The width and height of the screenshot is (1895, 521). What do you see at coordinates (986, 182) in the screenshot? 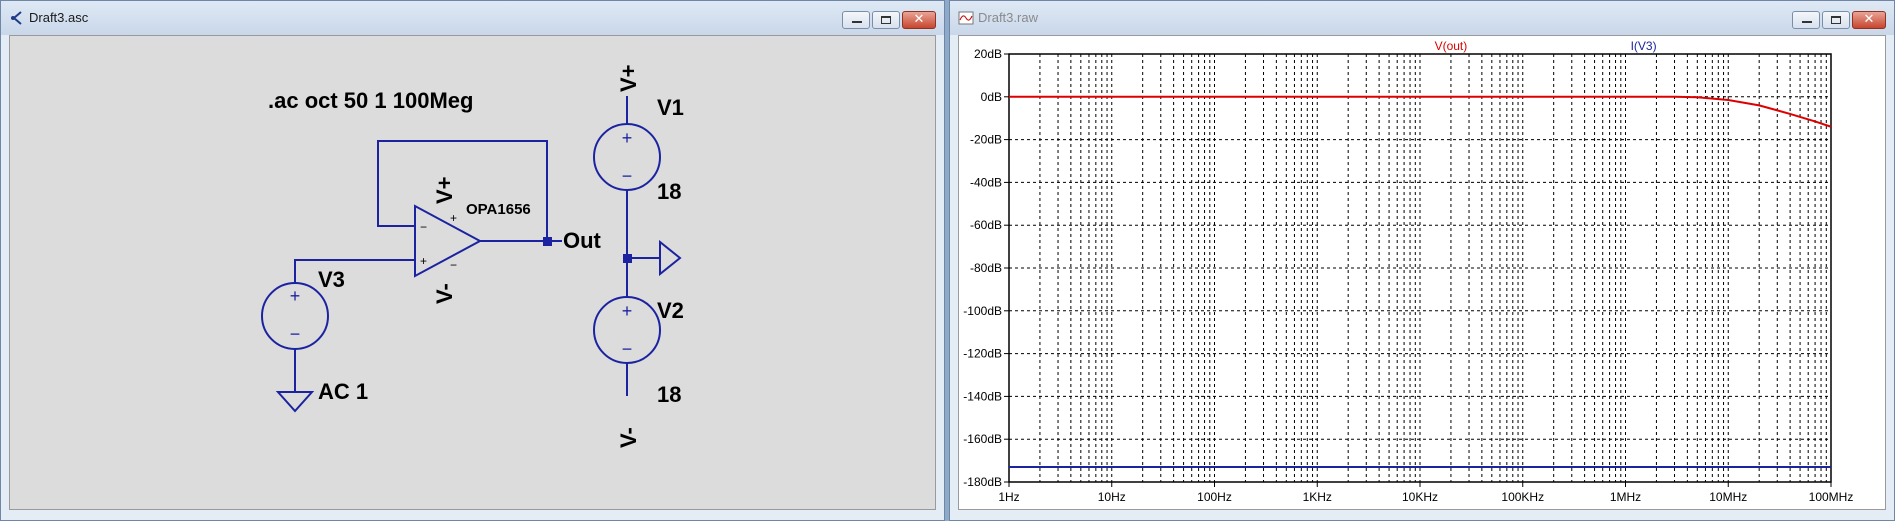
I see `y-tick-label: -40dB` at bounding box center [986, 182].